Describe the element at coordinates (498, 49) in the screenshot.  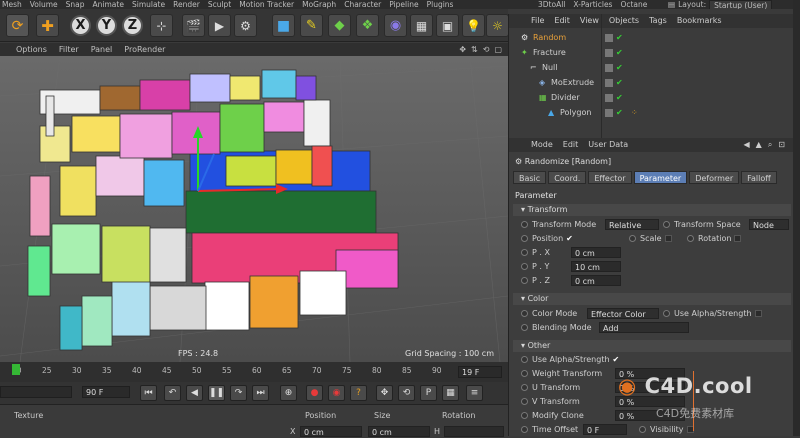
I see `maximize-icon: ▢` at that location.